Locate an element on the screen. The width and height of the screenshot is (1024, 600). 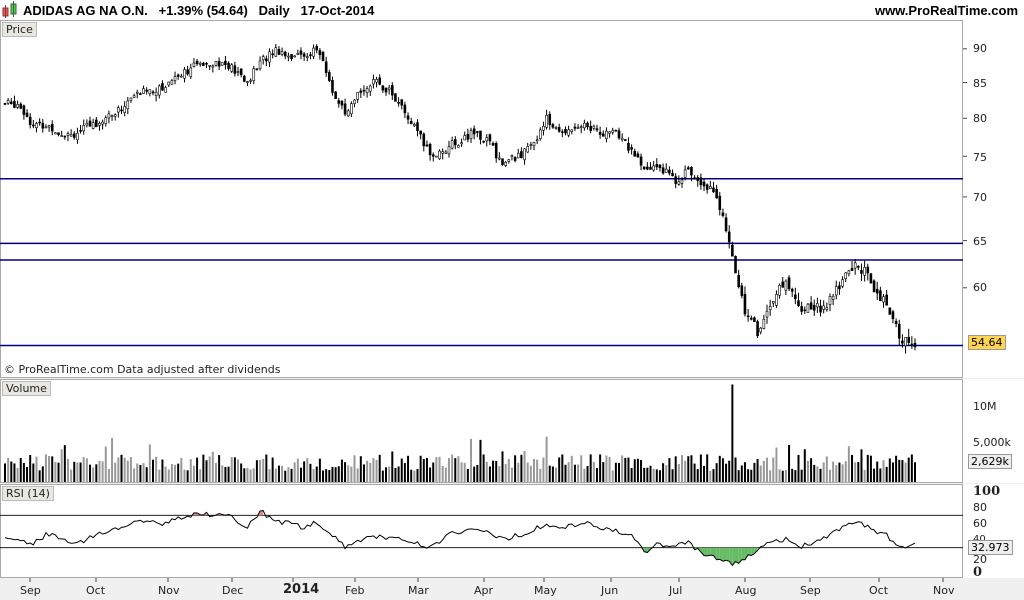
price-tick: 60 is located at coordinates (980, 287).